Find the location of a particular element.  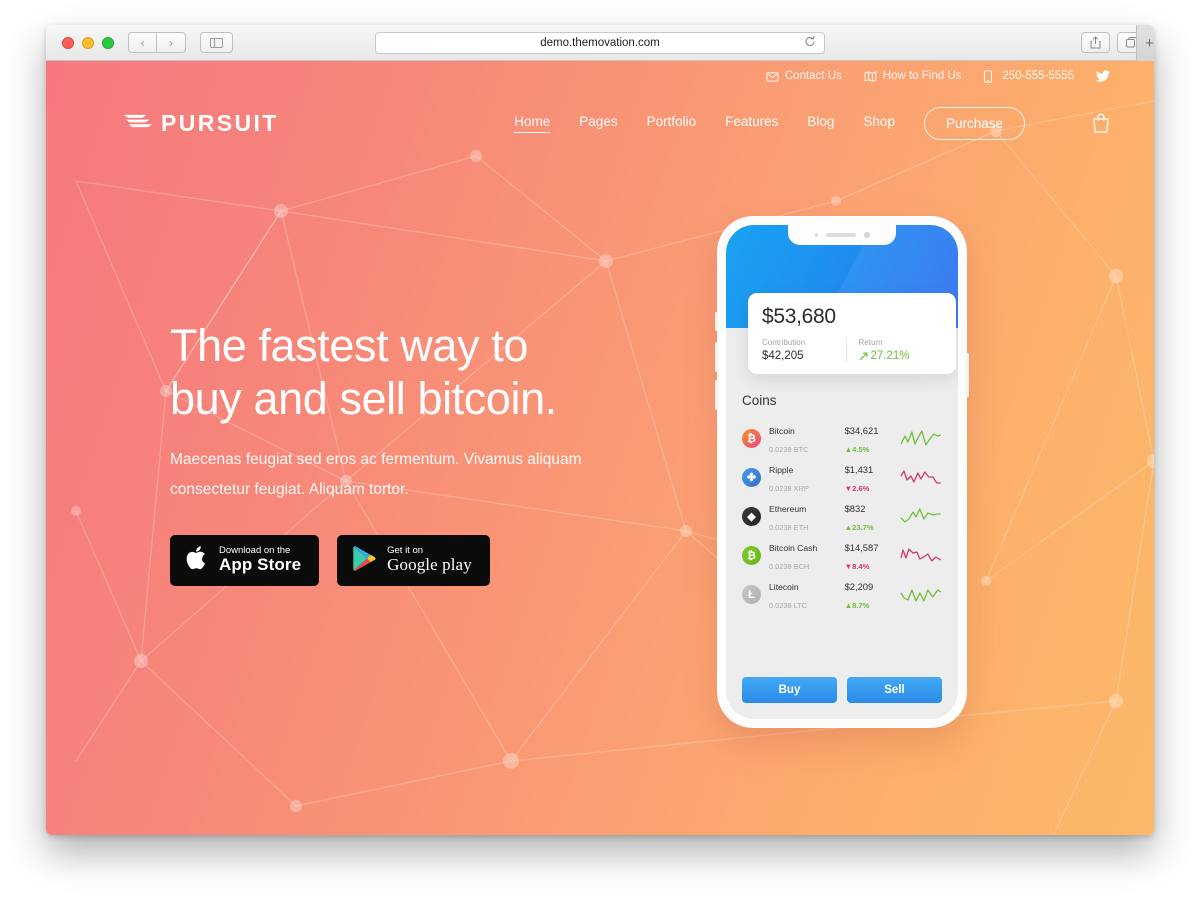

coin-name: Ethereum is located at coordinates (788, 508).